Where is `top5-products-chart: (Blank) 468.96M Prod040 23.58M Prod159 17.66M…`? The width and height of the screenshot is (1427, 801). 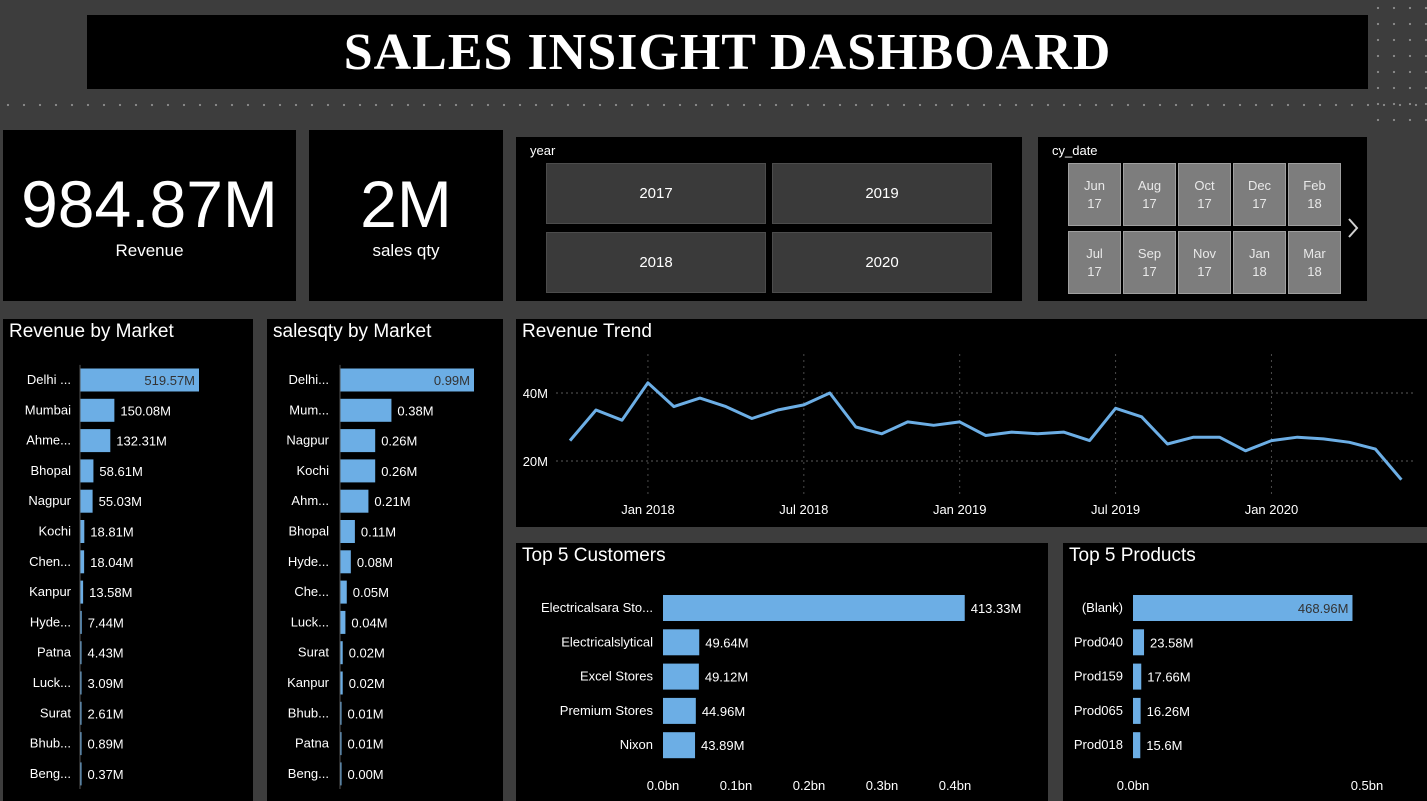
top5-products-chart: (Blank) 468.96M Prod040 23.58M Prod159 17.66M… is located at coordinates (1228, 694).